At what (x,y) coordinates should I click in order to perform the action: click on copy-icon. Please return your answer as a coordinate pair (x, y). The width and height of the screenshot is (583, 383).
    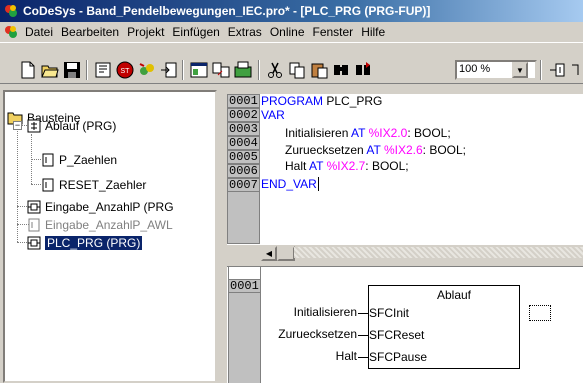
    Looking at the image, I should click on (297, 70).